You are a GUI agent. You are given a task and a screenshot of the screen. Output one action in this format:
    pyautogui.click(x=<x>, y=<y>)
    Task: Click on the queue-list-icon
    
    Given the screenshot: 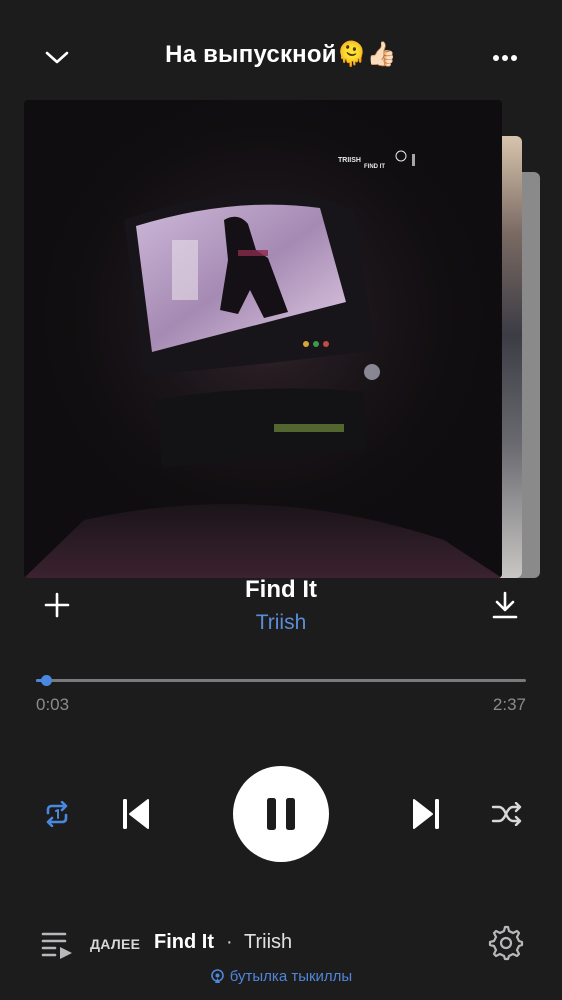 What is the action you would take?
    pyautogui.click(x=56, y=945)
    